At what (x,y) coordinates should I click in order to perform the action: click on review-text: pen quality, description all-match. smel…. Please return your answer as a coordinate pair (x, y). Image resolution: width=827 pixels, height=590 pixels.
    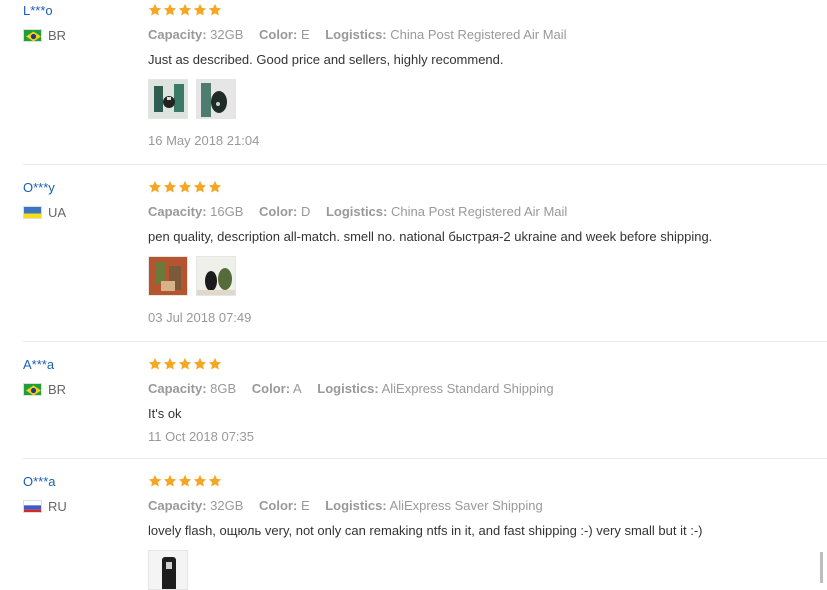
    Looking at the image, I should click on (430, 236).